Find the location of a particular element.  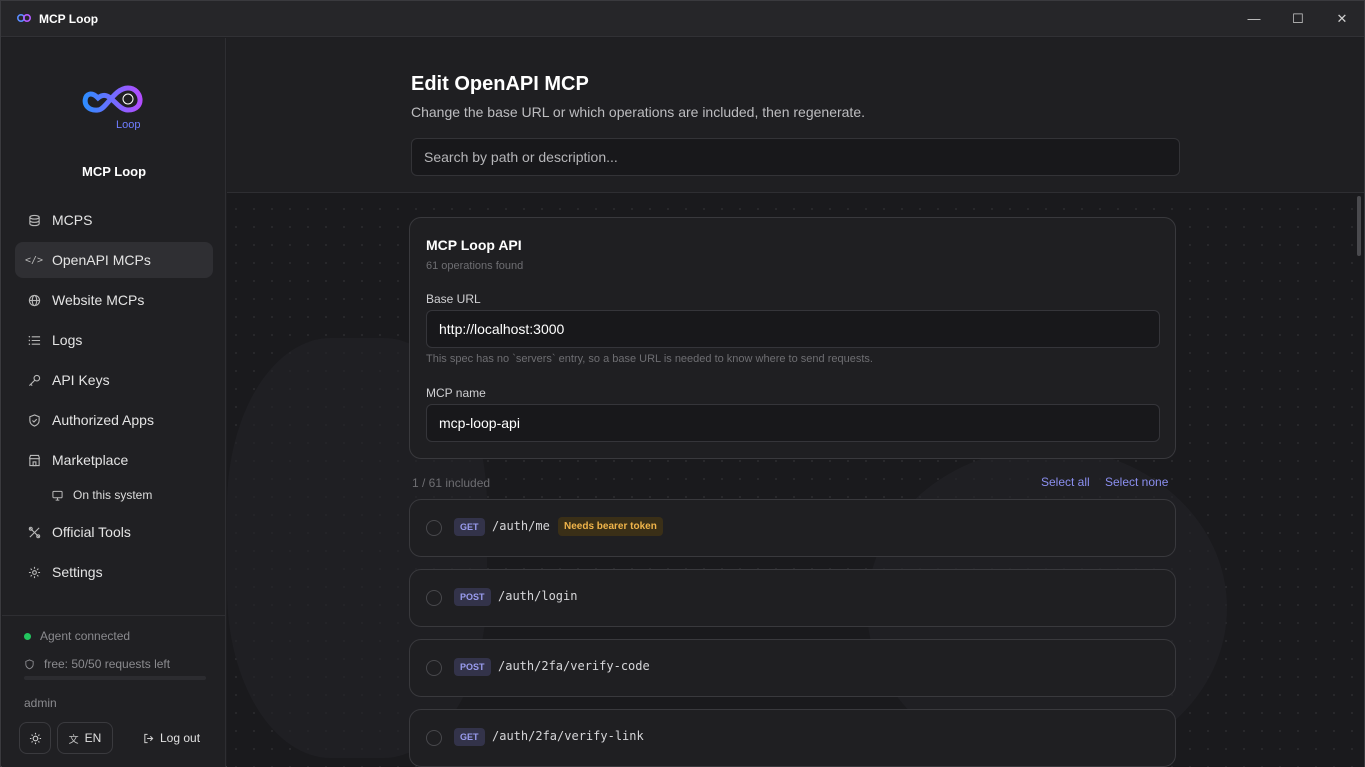

translate-icon: 文 is located at coordinates (73, 740).